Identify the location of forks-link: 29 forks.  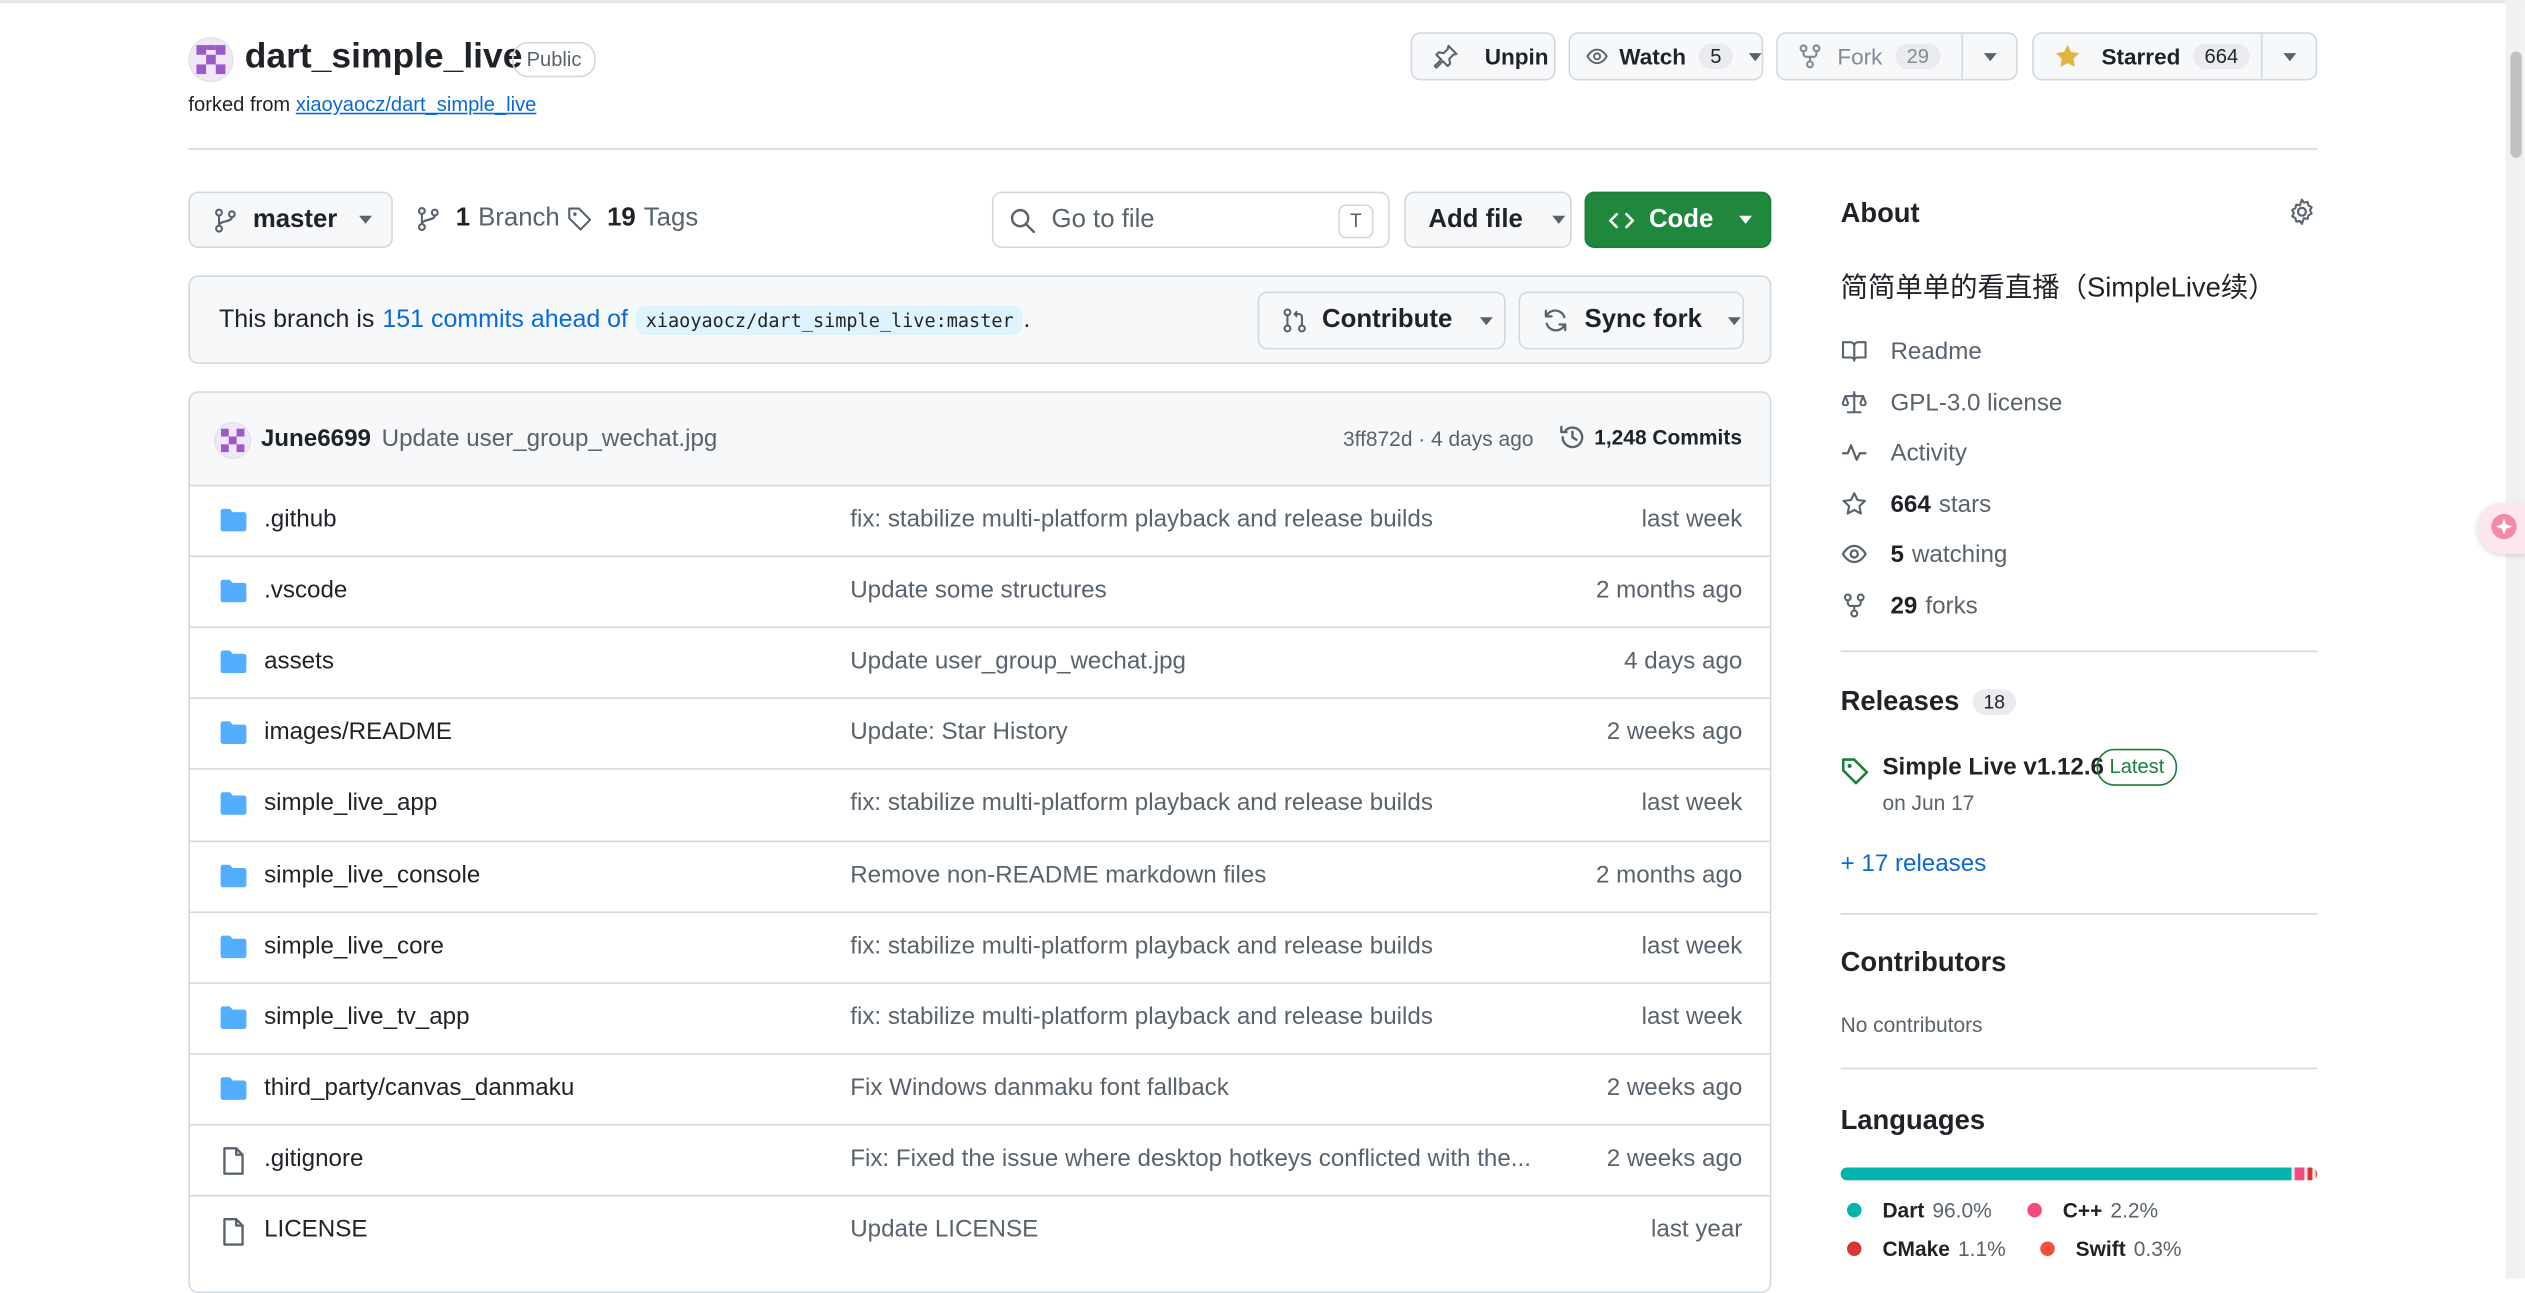
(1909, 605).